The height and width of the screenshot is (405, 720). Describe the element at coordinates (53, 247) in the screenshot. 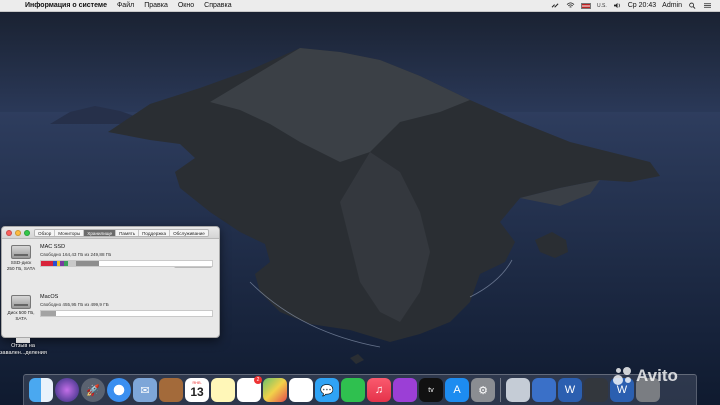

I see `disk-name: MAC SSD` at that location.